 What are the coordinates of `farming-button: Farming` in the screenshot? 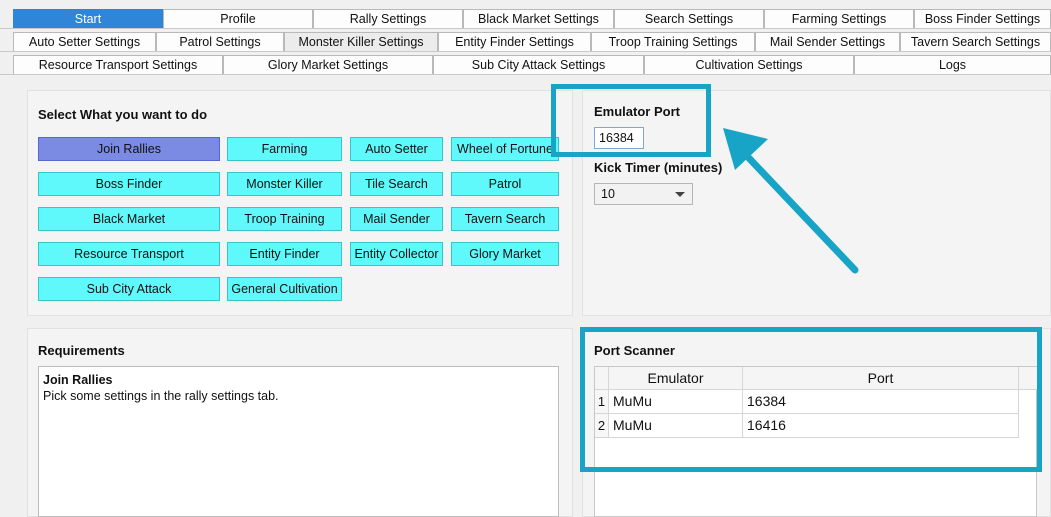 It's located at (284, 149).